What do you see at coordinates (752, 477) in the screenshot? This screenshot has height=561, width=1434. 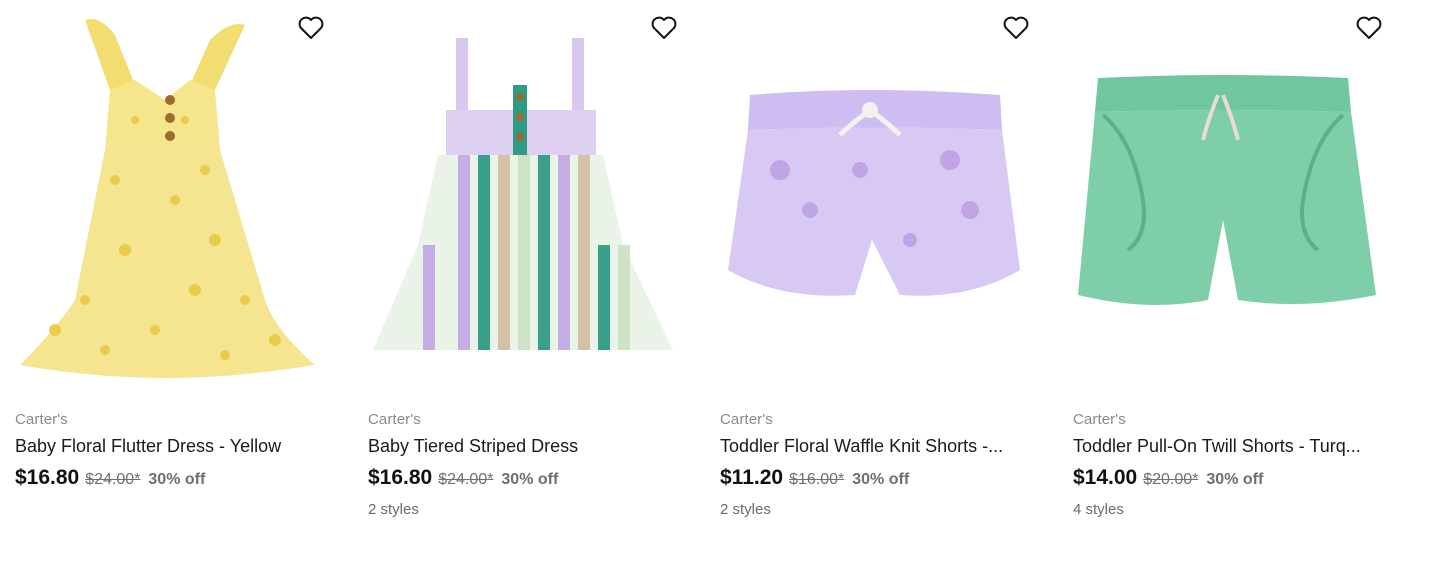 I see `sale-price: $11.20` at bounding box center [752, 477].